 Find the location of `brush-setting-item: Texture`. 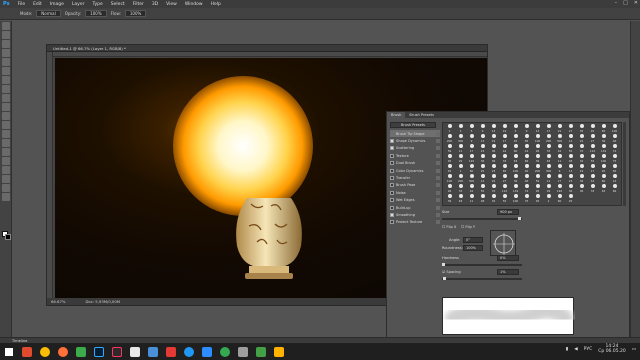

brush-setting-item: Texture is located at coordinates (415, 155).